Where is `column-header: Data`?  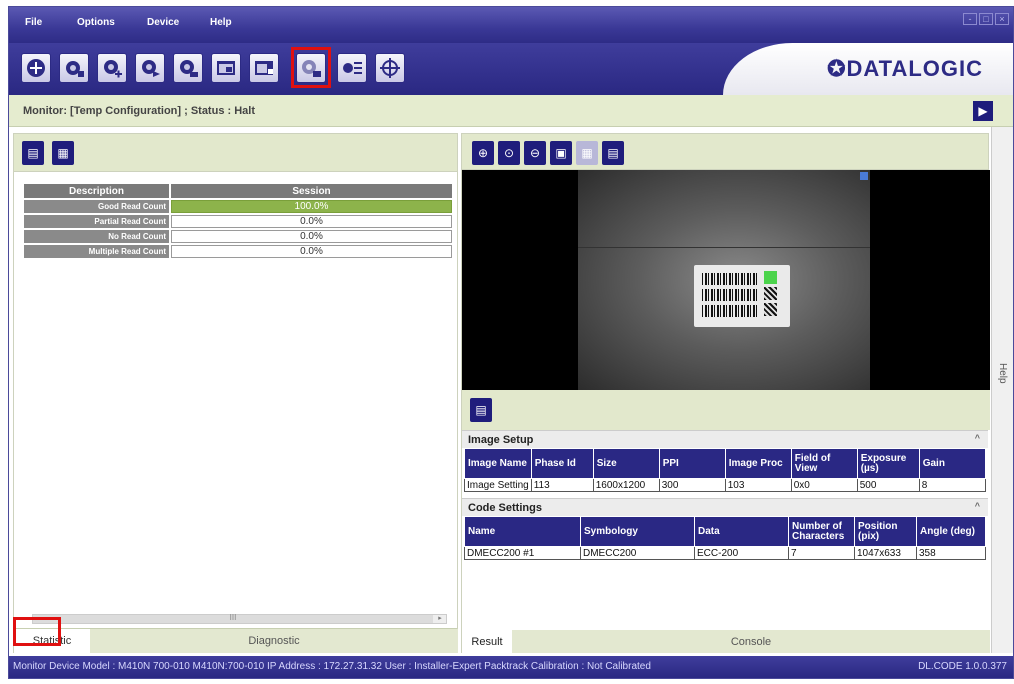 column-header: Data is located at coordinates (741, 531).